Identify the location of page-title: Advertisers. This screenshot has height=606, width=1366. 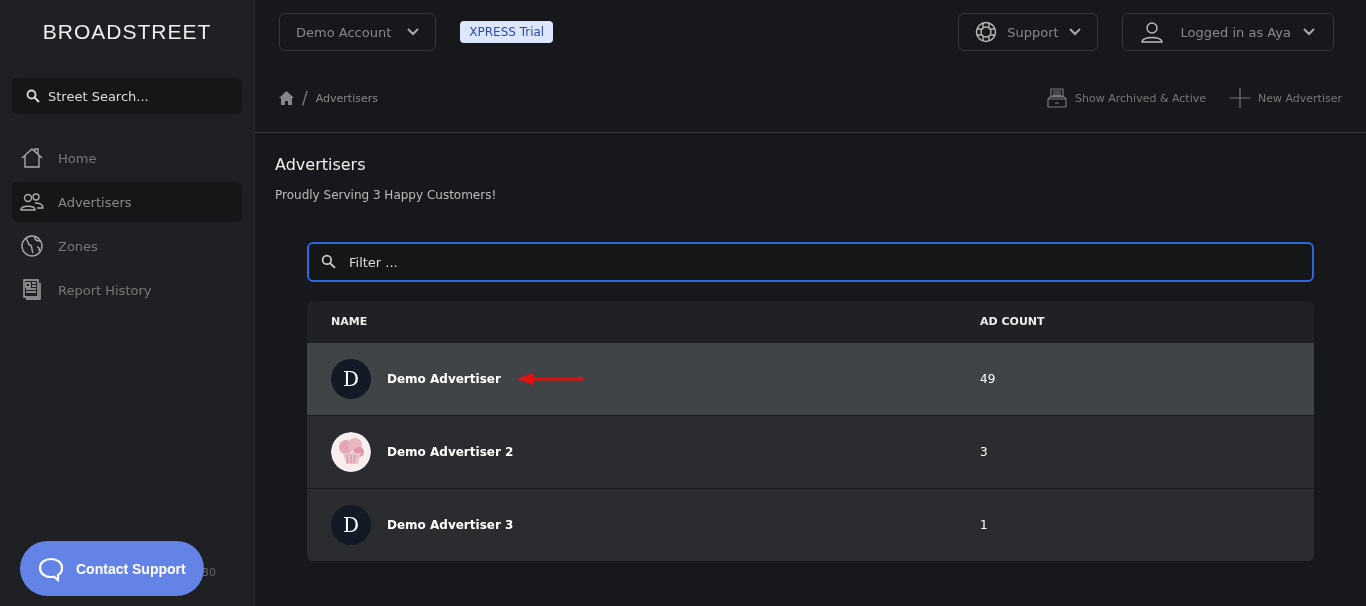
(321, 164).